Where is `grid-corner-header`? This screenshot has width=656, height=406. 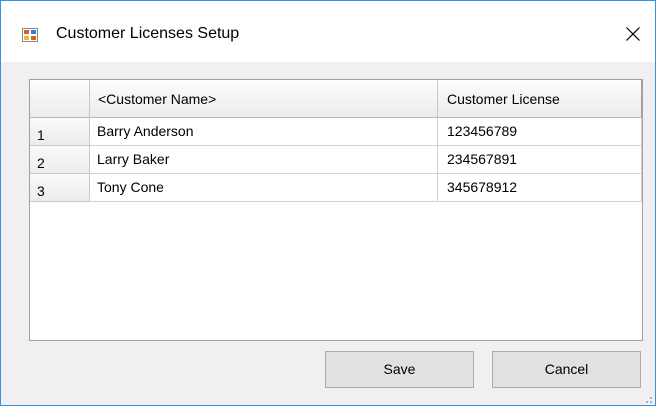
grid-corner-header is located at coordinates (60, 99).